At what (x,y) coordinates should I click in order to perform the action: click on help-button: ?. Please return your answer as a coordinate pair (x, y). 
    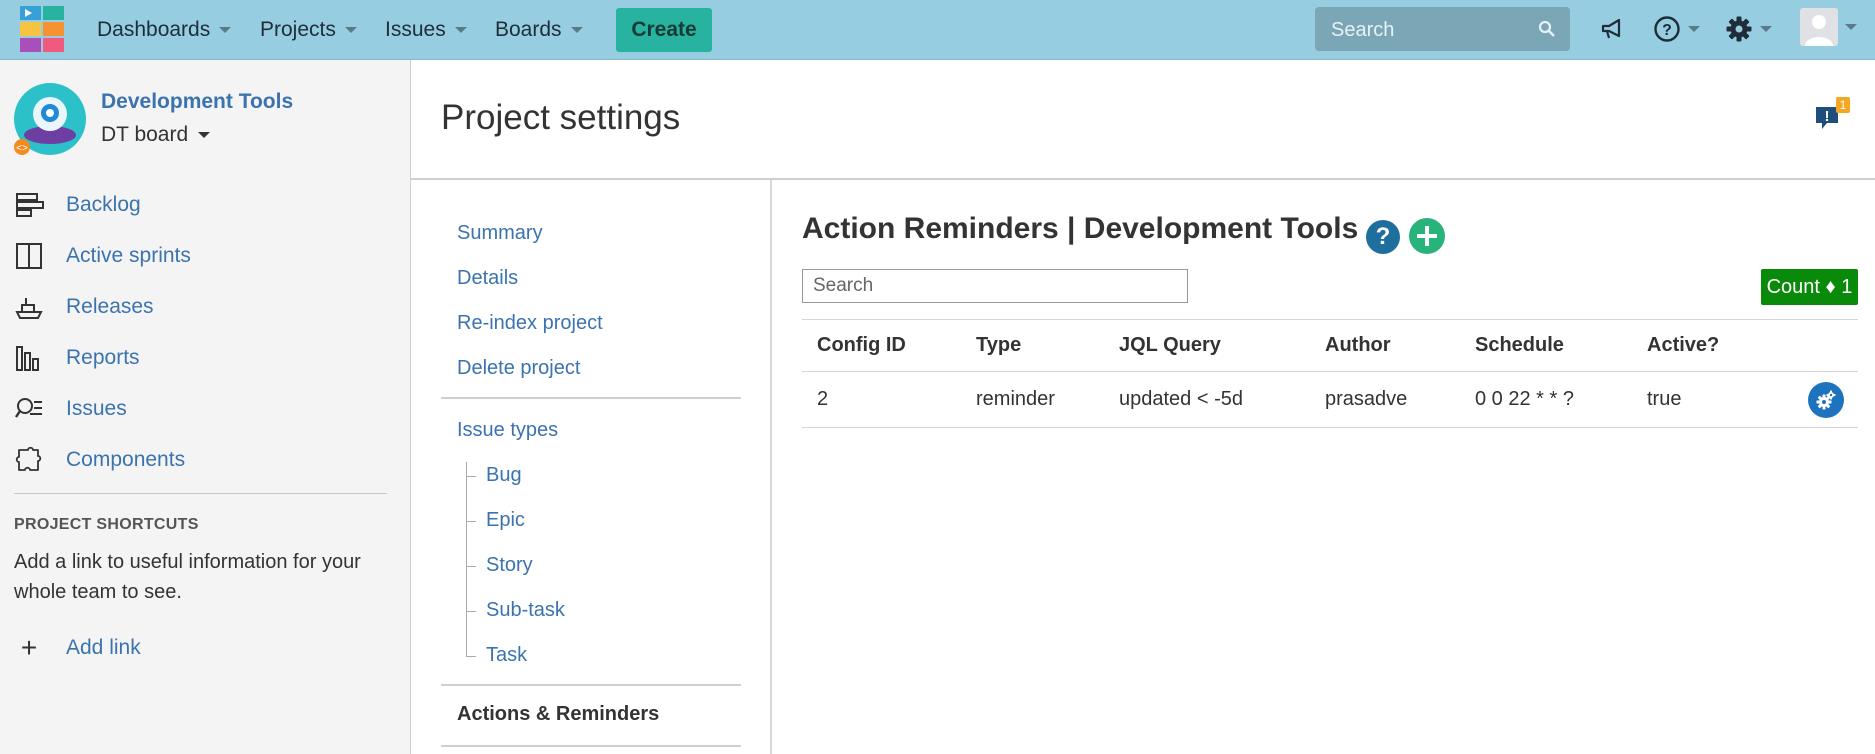
    Looking at the image, I should click on (1383, 237).